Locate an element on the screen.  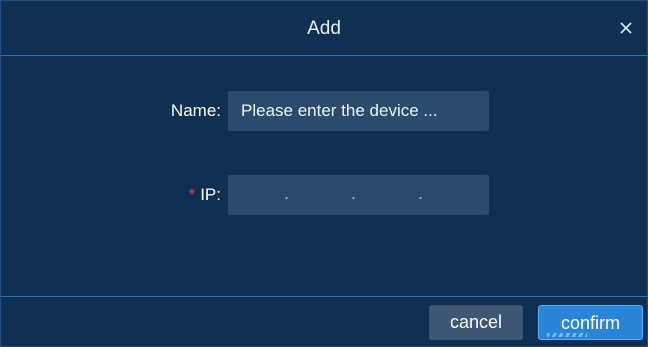
close-icon is located at coordinates (626, 28).